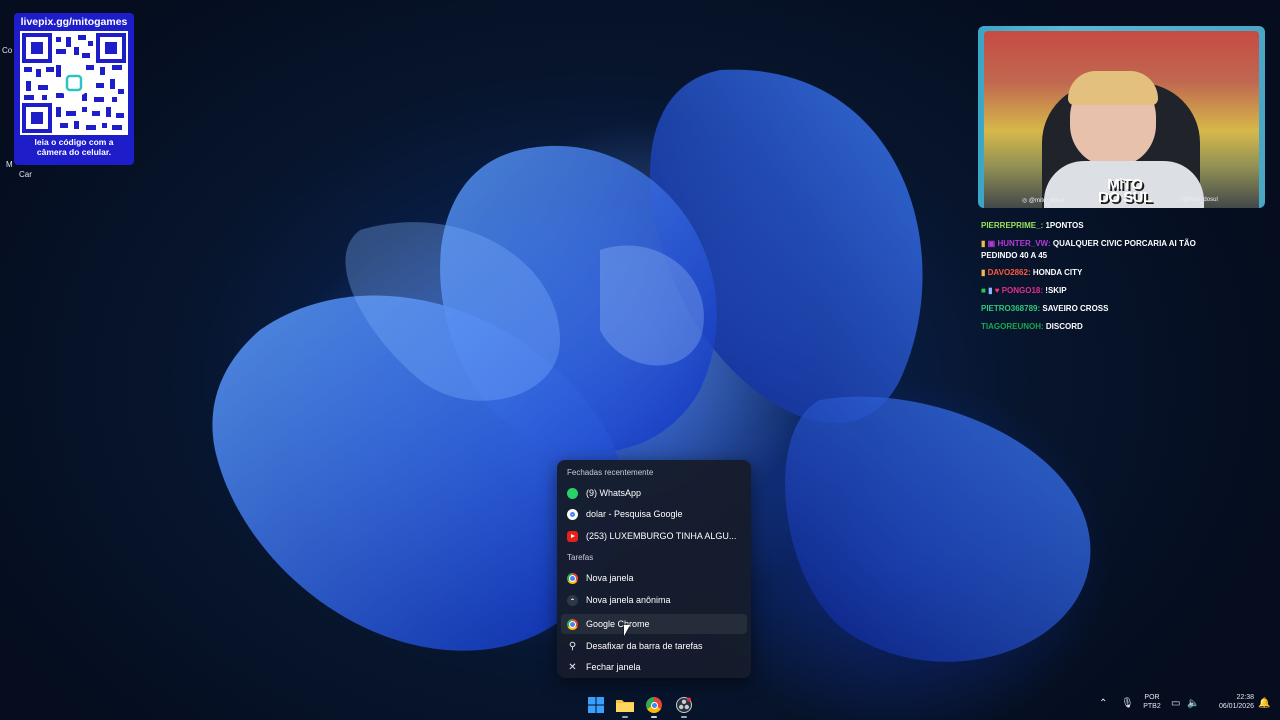 Image resolution: width=1280 pixels, height=720 pixels. Describe the element at coordinates (991, 243) in the screenshot. I see `chat-badge-icon: ▣` at that location.